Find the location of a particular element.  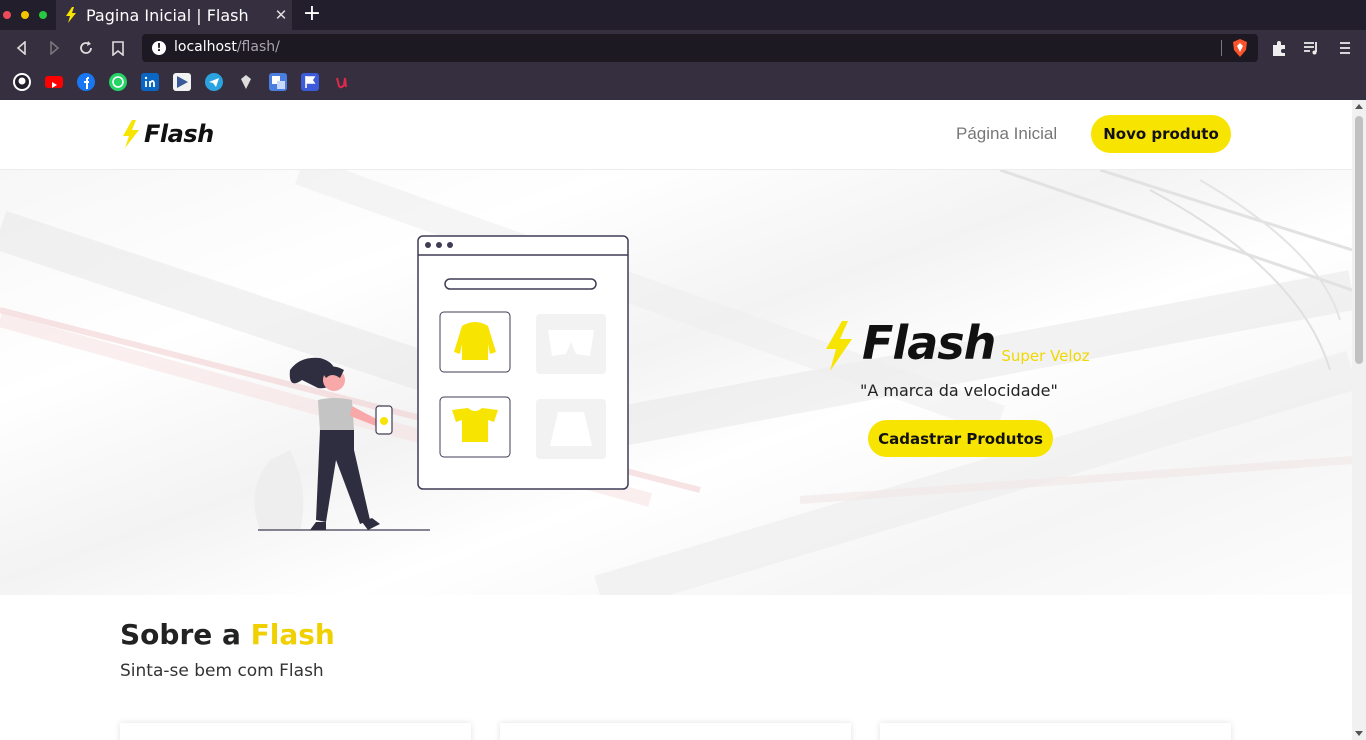

about-title: Sobre a Flash is located at coordinates (227, 634).